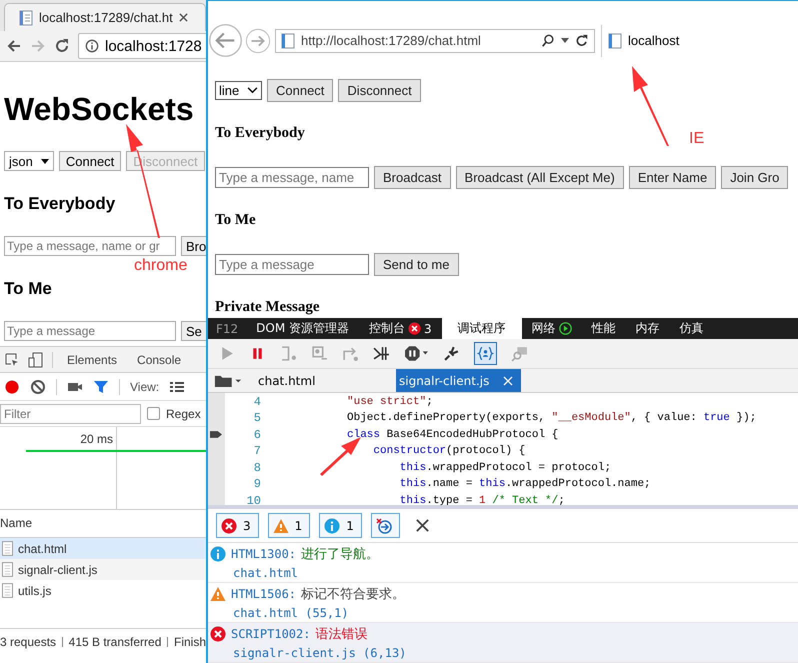 The height and width of the screenshot is (663, 798). Describe the element at coordinates (332, 526) in the screenshot. I see `info-icon` at that location.